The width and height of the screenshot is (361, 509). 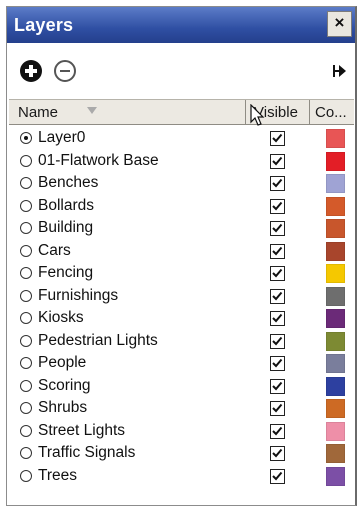 What do you see at coordinates (64, 386) in the screenshot?
I see `layer-name: Scoring` at bounding box center [64, 386].